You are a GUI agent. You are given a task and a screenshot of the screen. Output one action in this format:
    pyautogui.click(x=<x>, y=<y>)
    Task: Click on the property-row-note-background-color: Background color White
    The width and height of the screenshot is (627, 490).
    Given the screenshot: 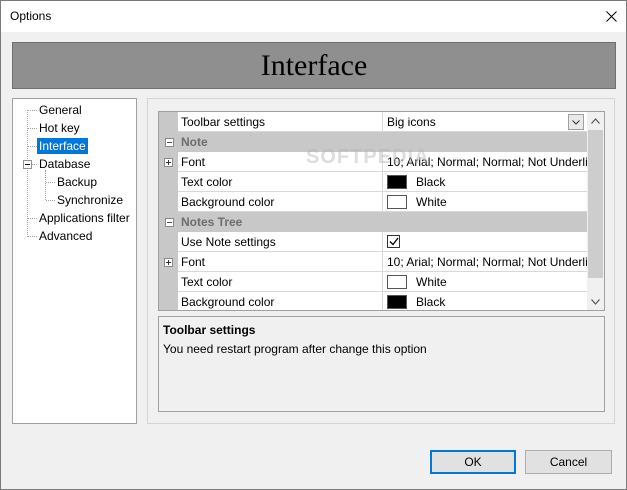 What is the action you would take?
    pyautogui.click(x=373, y=202)
    